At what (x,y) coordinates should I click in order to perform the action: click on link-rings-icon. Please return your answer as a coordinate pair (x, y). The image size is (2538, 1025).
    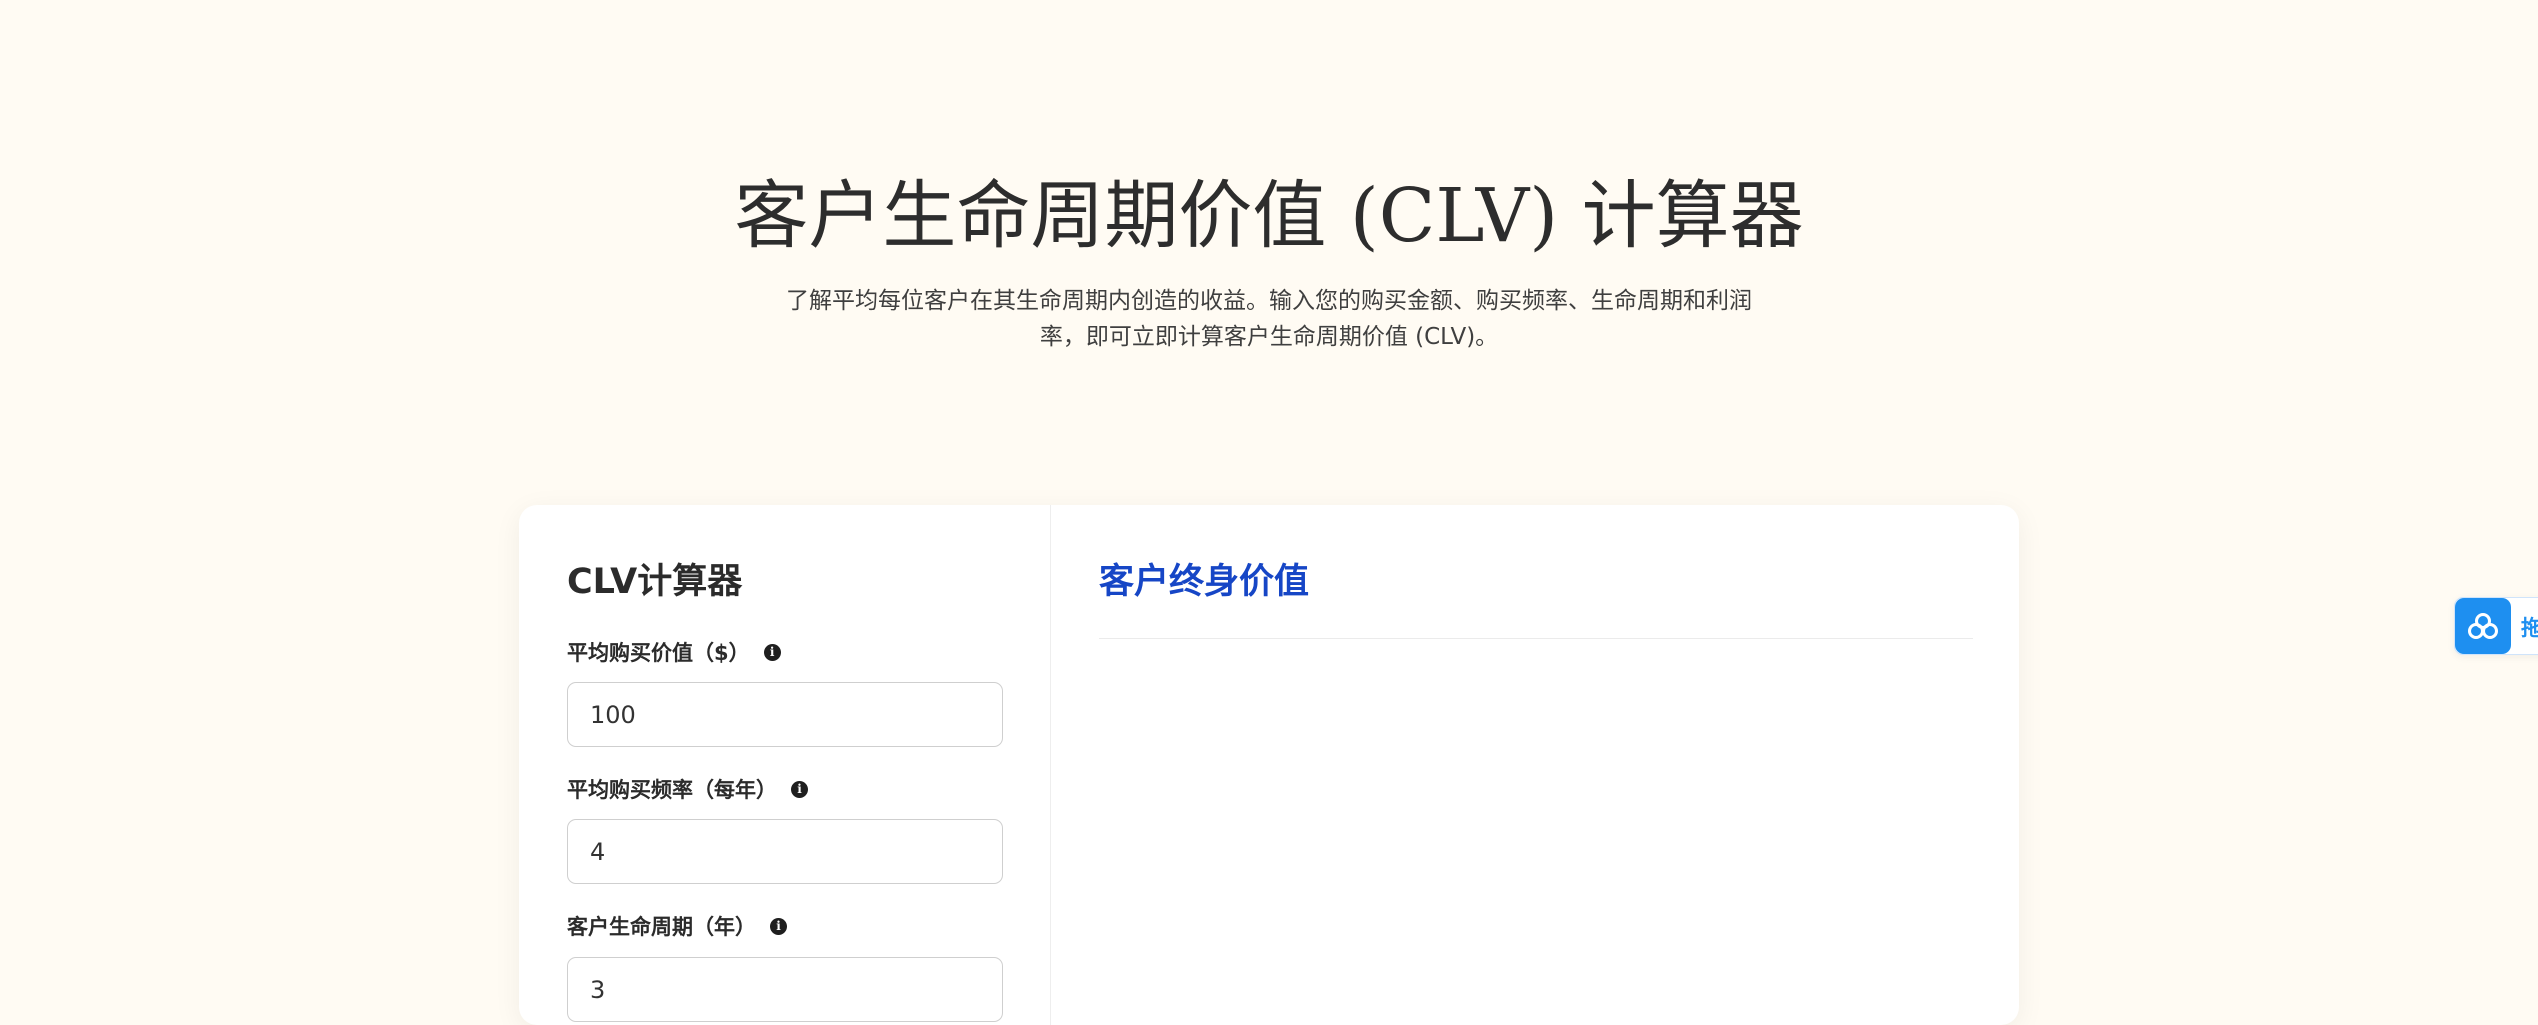
    Looking at the image, I should click on (2483, 626).